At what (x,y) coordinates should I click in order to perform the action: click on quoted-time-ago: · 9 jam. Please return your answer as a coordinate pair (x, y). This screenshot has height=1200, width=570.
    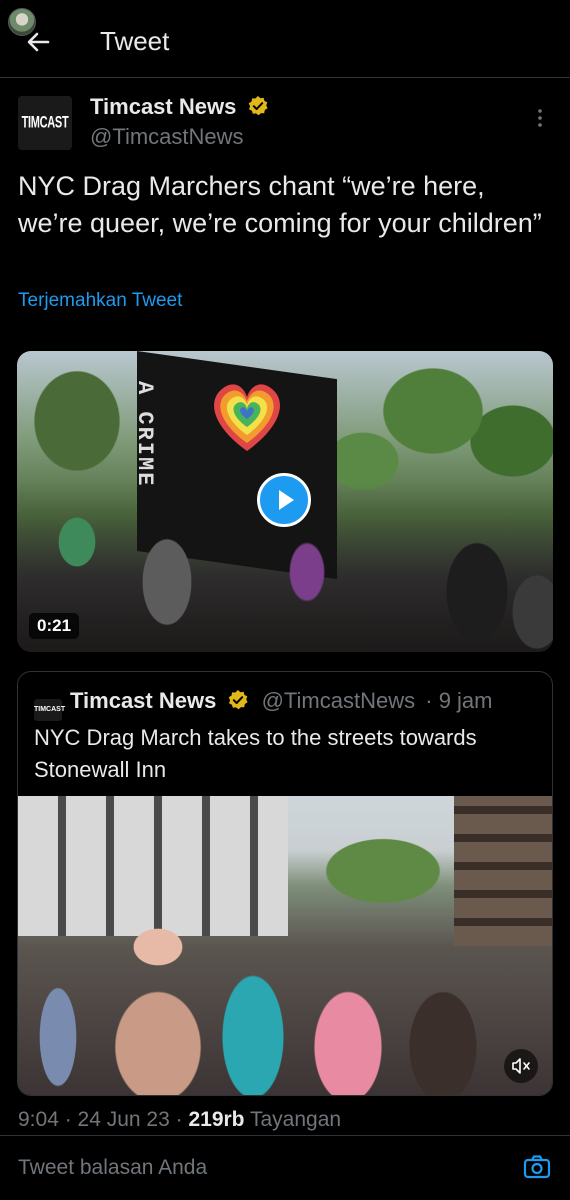
    Looking at the image, I should click on (459, 700).